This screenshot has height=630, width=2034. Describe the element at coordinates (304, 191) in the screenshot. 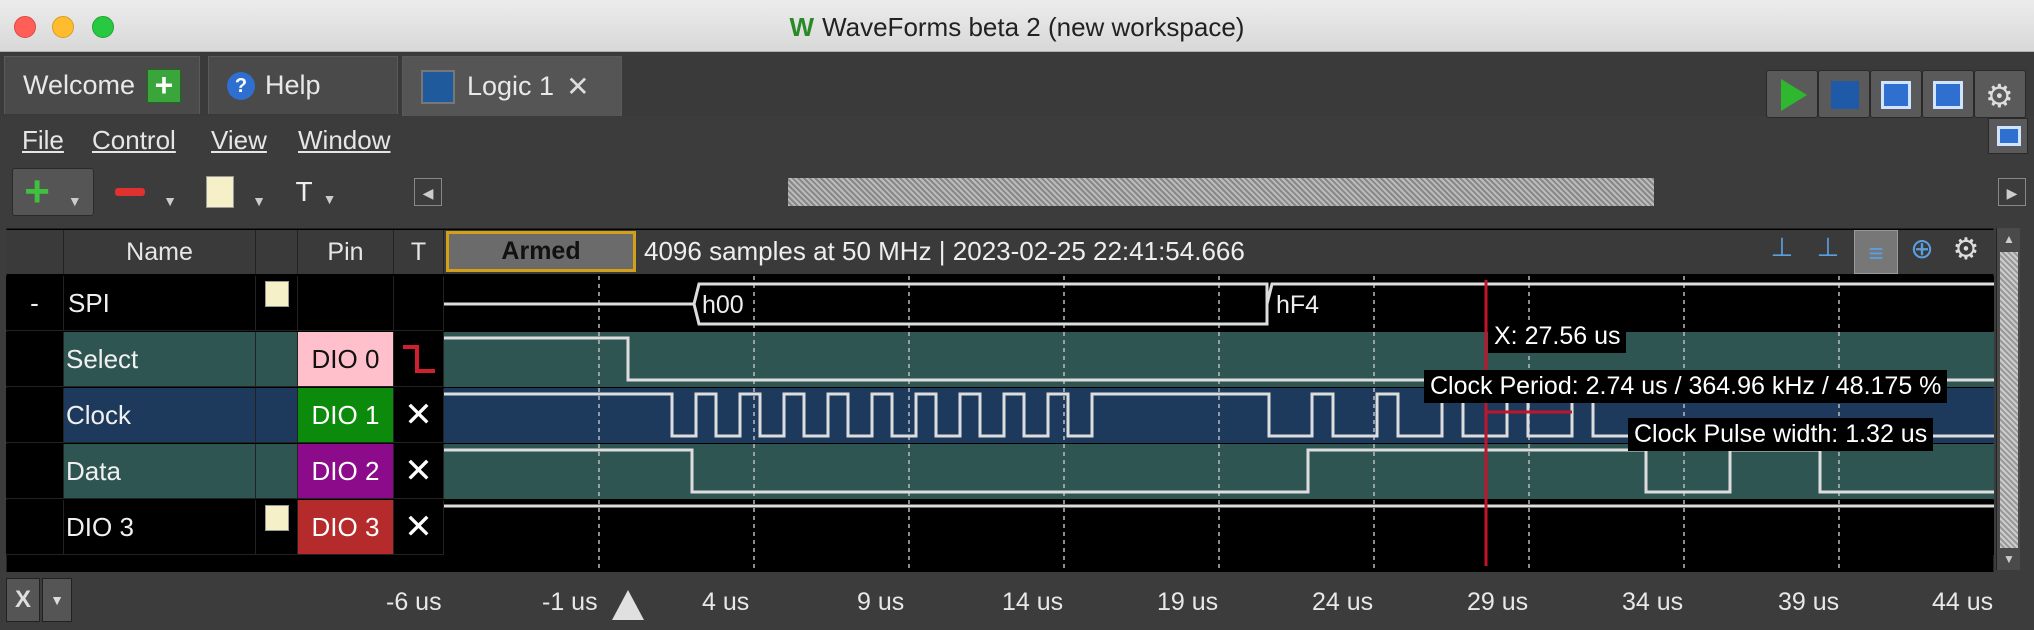

I see `text-tool-label: T` at that location.